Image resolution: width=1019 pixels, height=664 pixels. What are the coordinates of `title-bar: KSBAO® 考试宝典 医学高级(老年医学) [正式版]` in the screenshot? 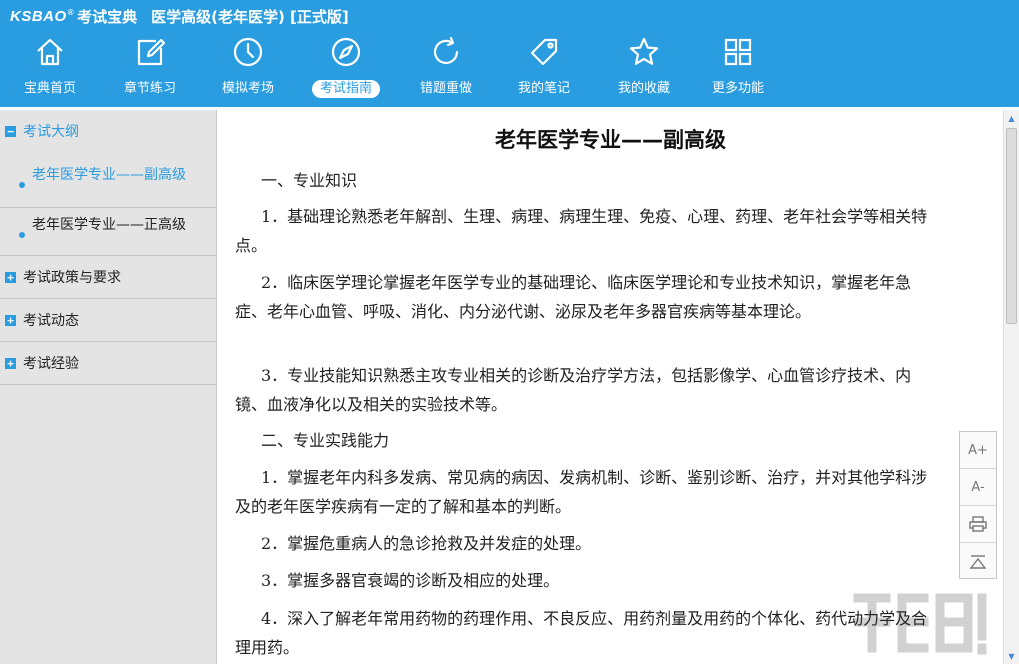 It's located at (179, 16).